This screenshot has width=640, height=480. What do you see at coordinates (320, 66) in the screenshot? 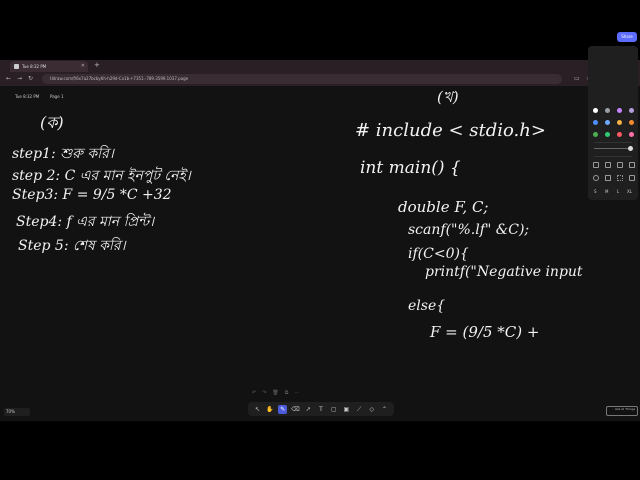
I see `tab-bar: Tue 8:32 PM ✕ + – □ ✕` at bounding box center [320, 66].